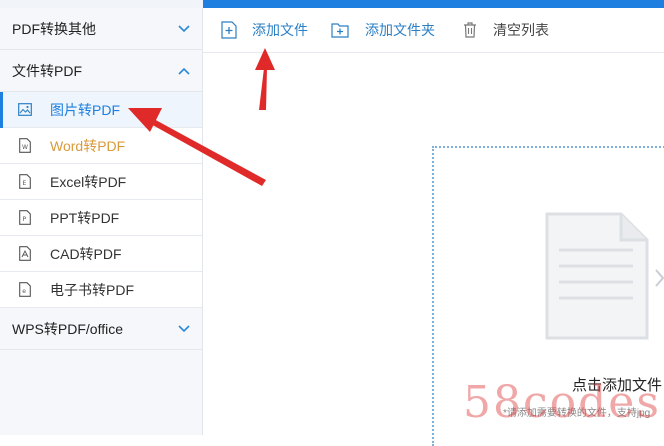 The height and width of the screenshot is (446, 664). What do you see at coordinates (265, 79) in the screenshot?
I see `annotation-arrow-to-add-file` at bounding box center [265, 79].